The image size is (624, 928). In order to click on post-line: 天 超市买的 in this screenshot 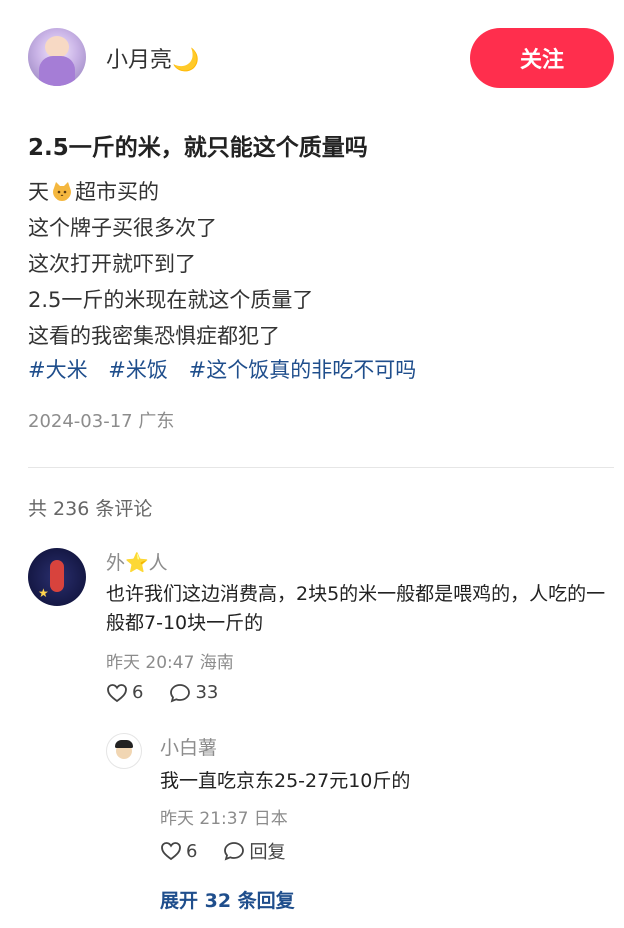, I will do `click(170, 192)`.